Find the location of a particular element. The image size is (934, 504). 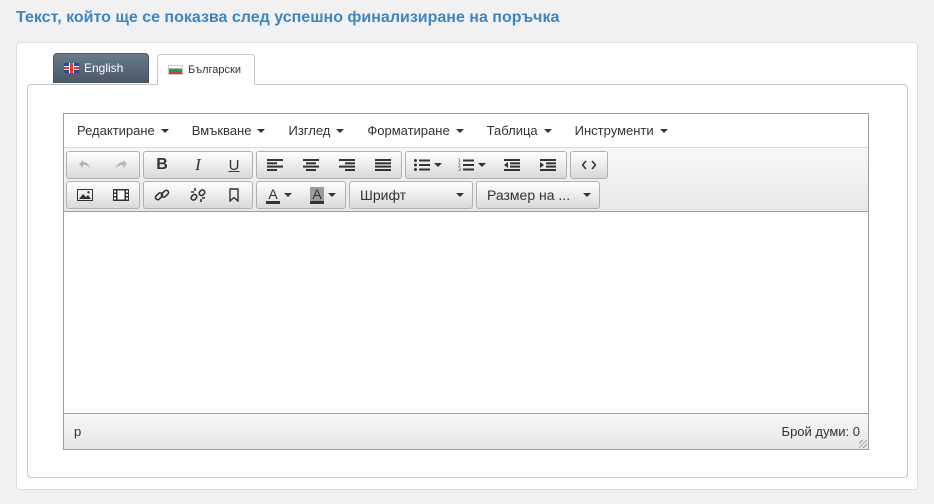

tab-bulgarian: Български is located at coordinates (206, 69).